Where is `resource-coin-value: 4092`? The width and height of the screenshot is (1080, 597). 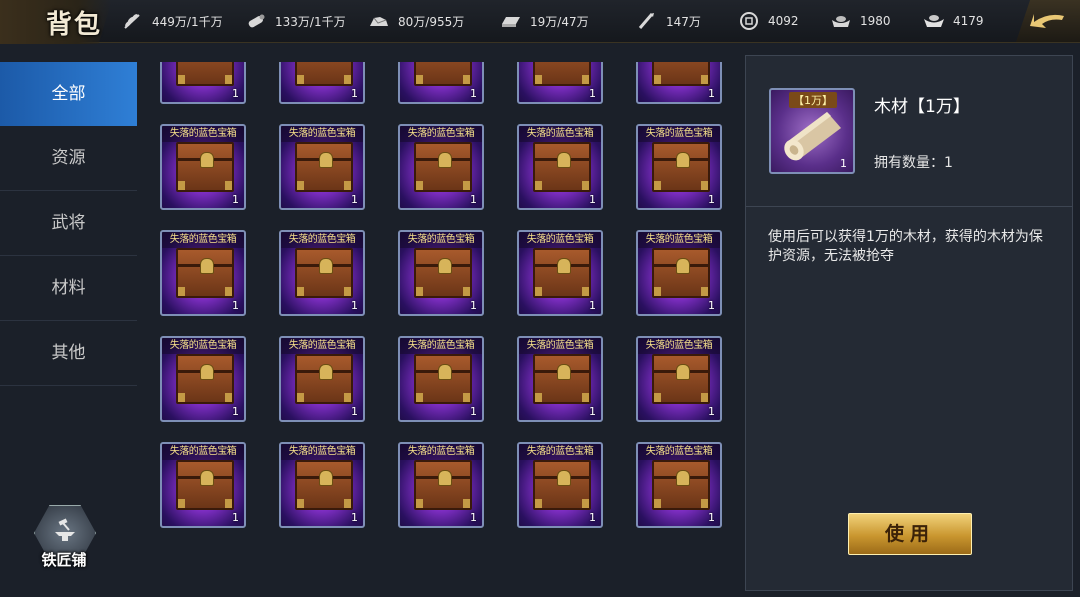
resource-coin-value: 4092 is located at coordinates (783, 21).